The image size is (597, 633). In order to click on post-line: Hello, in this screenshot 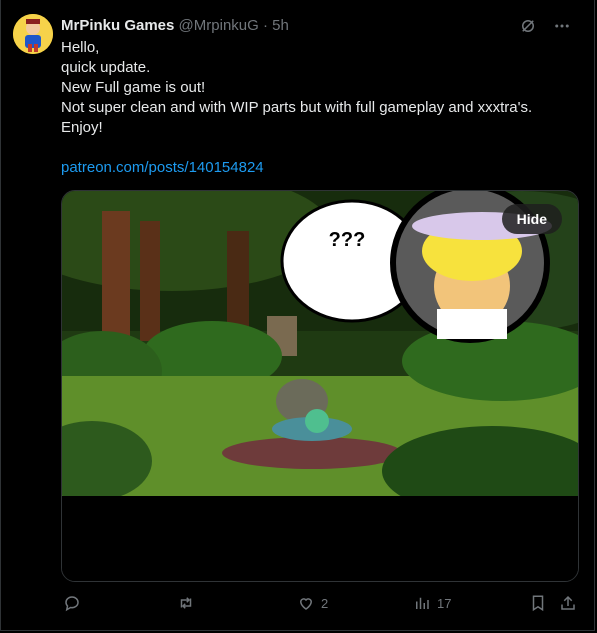, I will do `click(80, 47)`.